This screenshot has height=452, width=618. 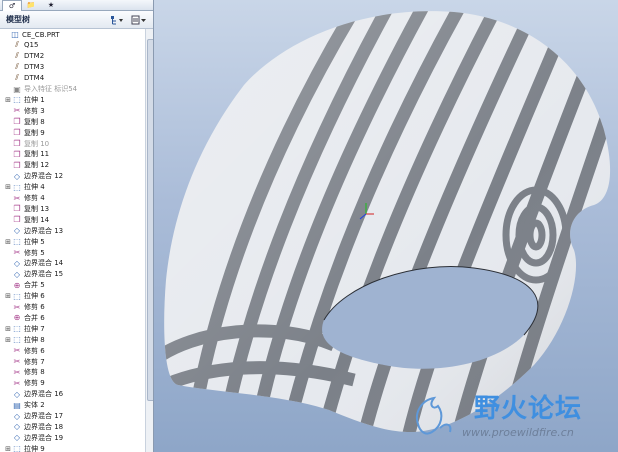 I want to click on tree-item: ▤ 实体 2, so click(x=72, y=405).